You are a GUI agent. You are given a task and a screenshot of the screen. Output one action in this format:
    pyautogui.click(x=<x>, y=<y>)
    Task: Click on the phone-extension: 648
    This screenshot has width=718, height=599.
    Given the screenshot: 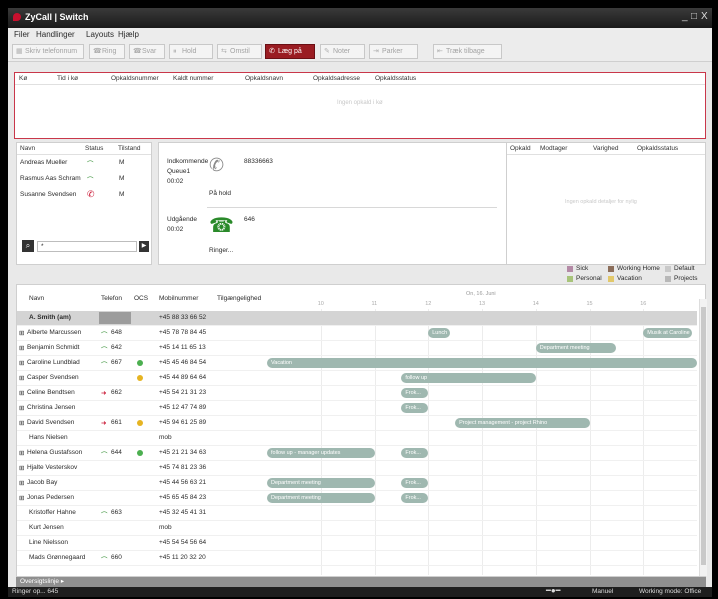 What is the action you would take?
    pyautogui.click(x=116, y=332)
    